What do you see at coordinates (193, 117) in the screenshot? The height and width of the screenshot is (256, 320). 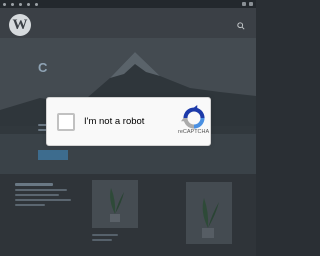 I see `recaptcha-logo-icon` at bounding box center [193, 117].